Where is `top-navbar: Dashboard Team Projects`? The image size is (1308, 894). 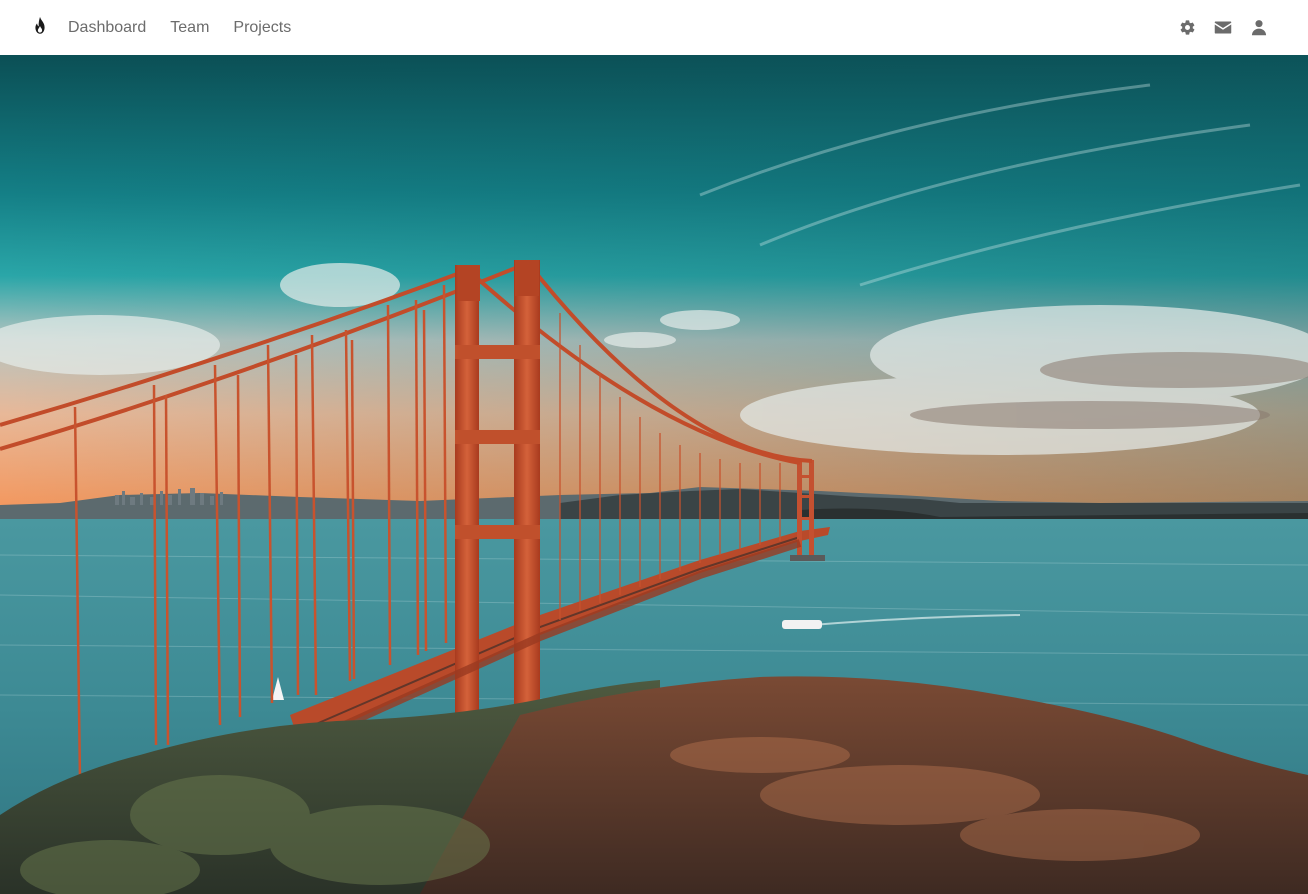 top-navbar: Dashboard Team Projects is located at coordinates (654, 27).